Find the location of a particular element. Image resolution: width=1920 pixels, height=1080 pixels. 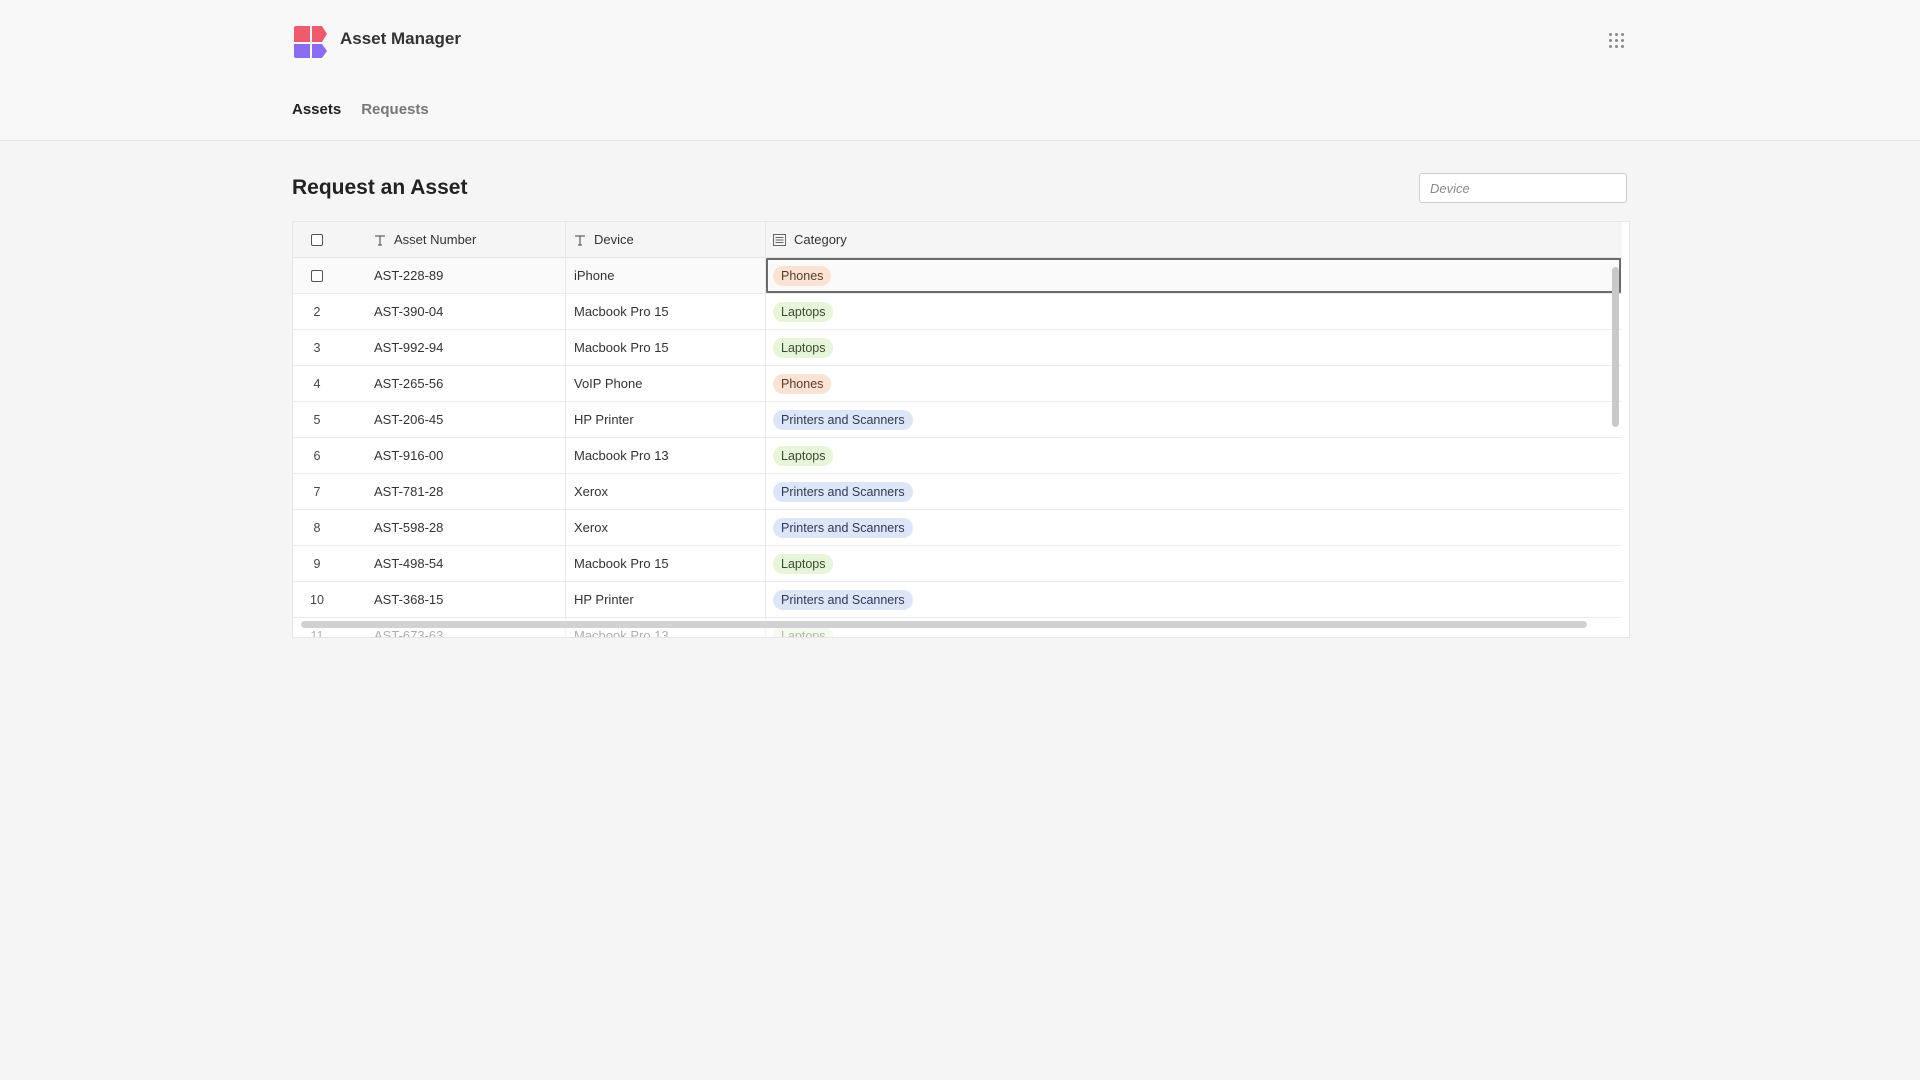

table-row: 3 AST-992-94 Macbook Pro 15 Laptops is located at coordinates (957, 348).